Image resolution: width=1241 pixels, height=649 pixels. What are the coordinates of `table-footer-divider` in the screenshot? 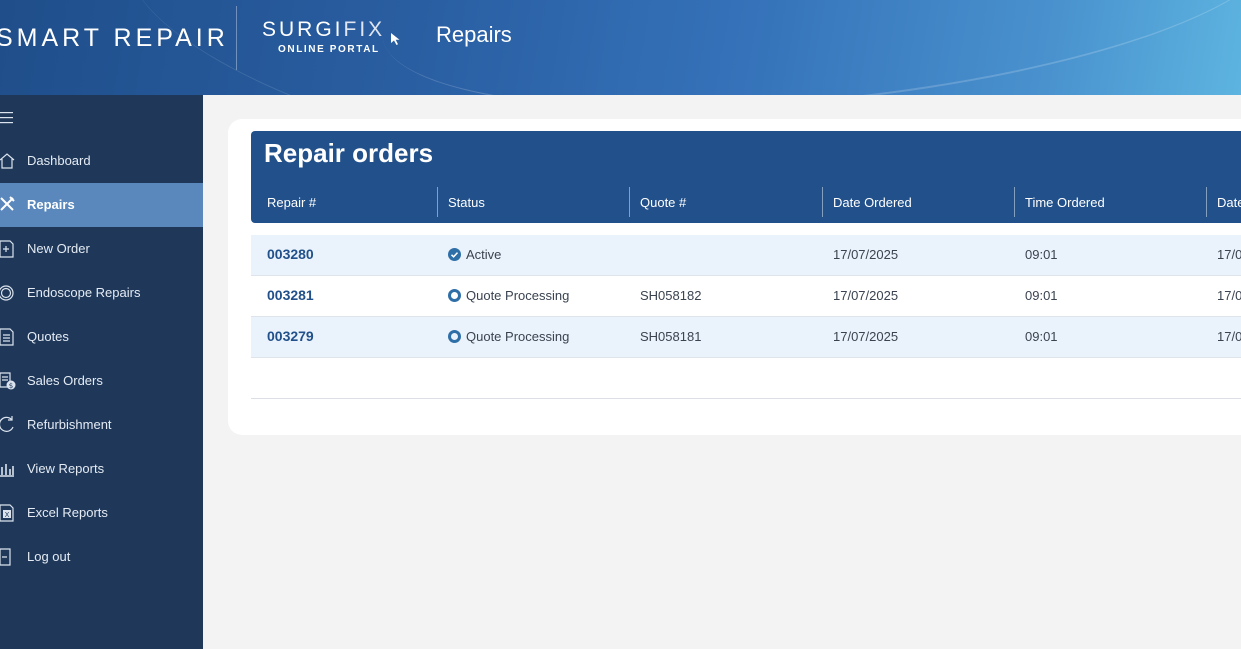 It's located at (746, 398).